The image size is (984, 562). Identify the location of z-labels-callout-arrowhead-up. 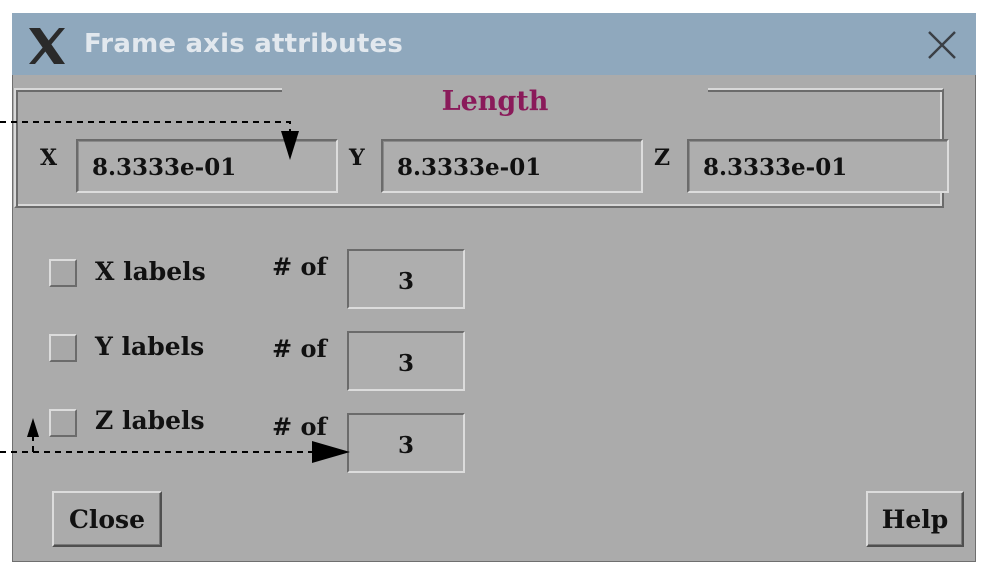
(33, 427).